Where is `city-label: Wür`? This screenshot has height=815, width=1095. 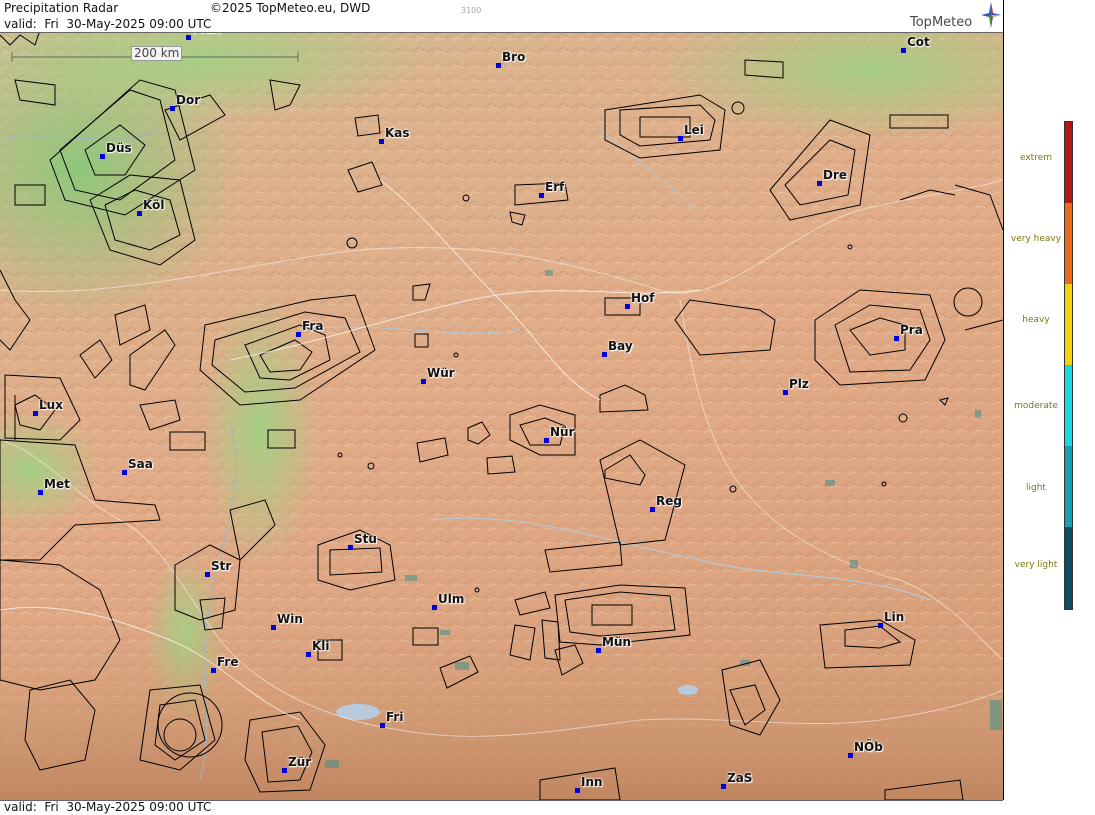 city-label: Wür is located at coordinates (441, 373).